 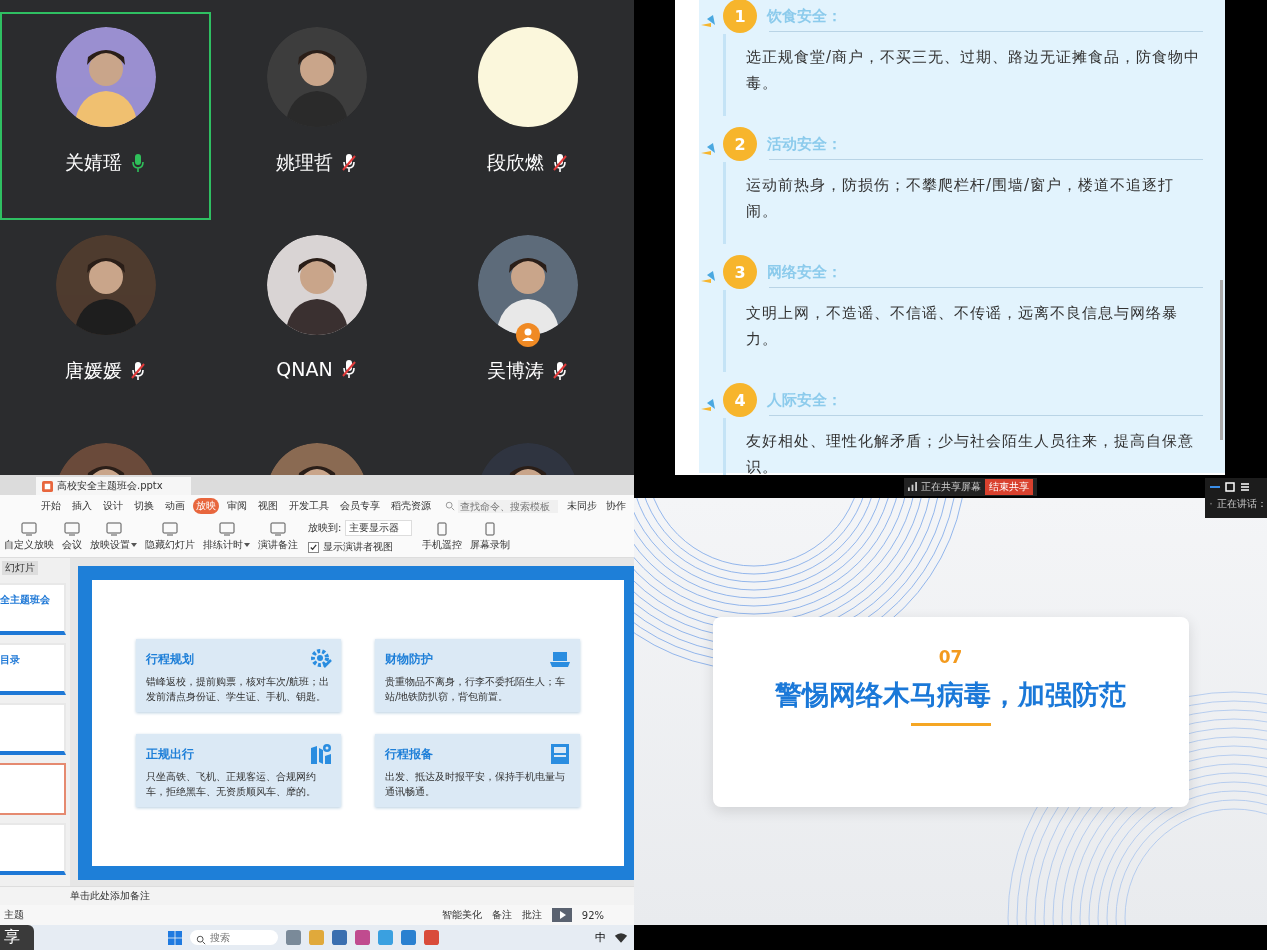 What do you see at coordinates (804, 144) in the screenshot?
I see `section-heading: 活动安全：` at bounding box center [804, 144].